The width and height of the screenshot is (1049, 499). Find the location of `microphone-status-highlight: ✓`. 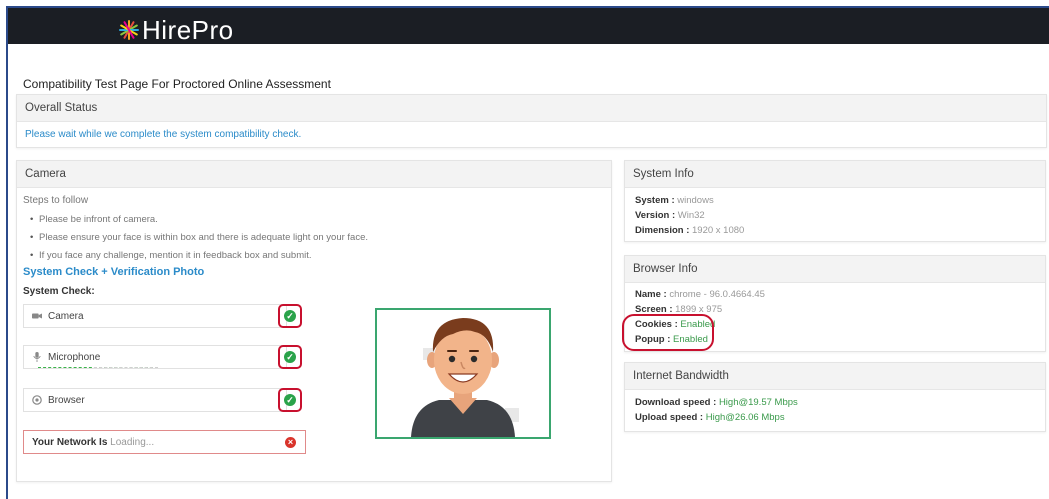

microphone-status-highlight: ✓ is located at coordinates (290, 357).